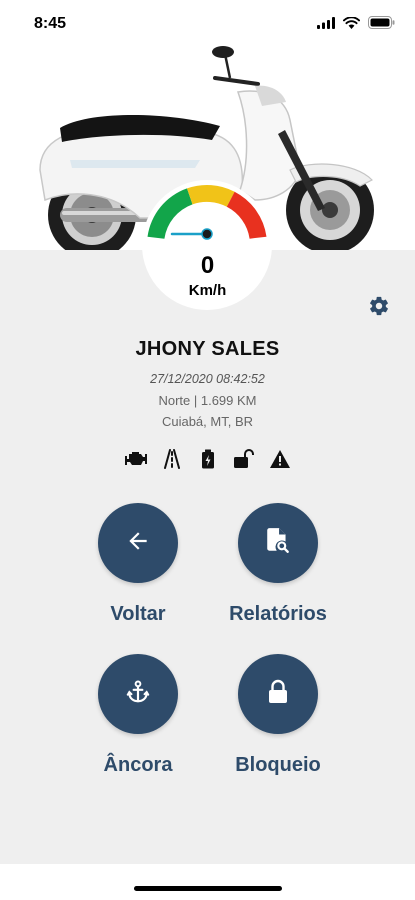 The image size is (415, 900). I want to click on vehicle-location: Cuiabá, MT, BR, so click(207, 421).